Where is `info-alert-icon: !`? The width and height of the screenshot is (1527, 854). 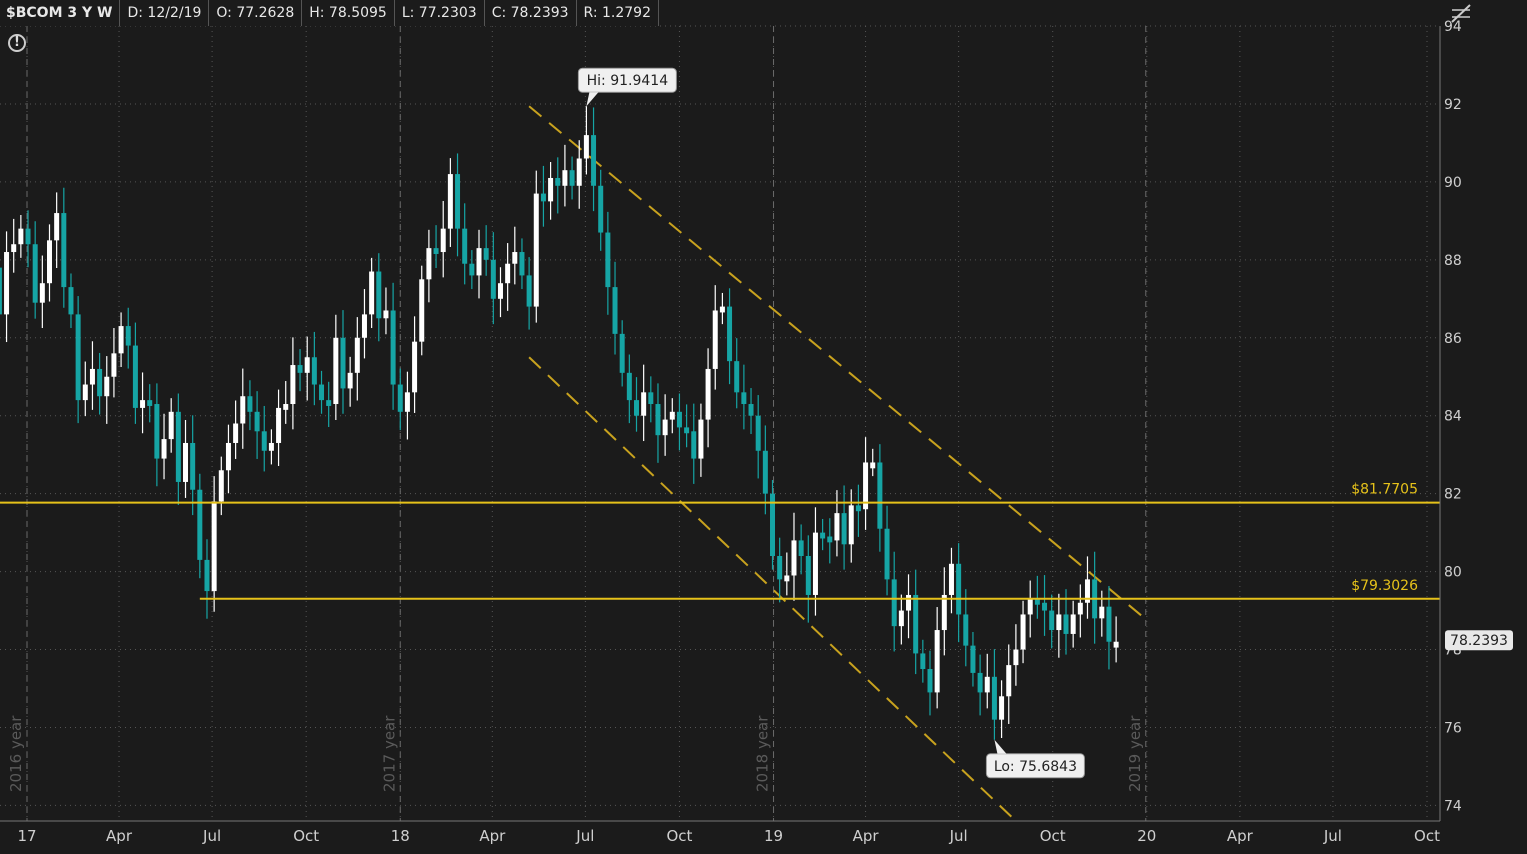
info-alert-icon: ! is located at coordinates (17, 43).